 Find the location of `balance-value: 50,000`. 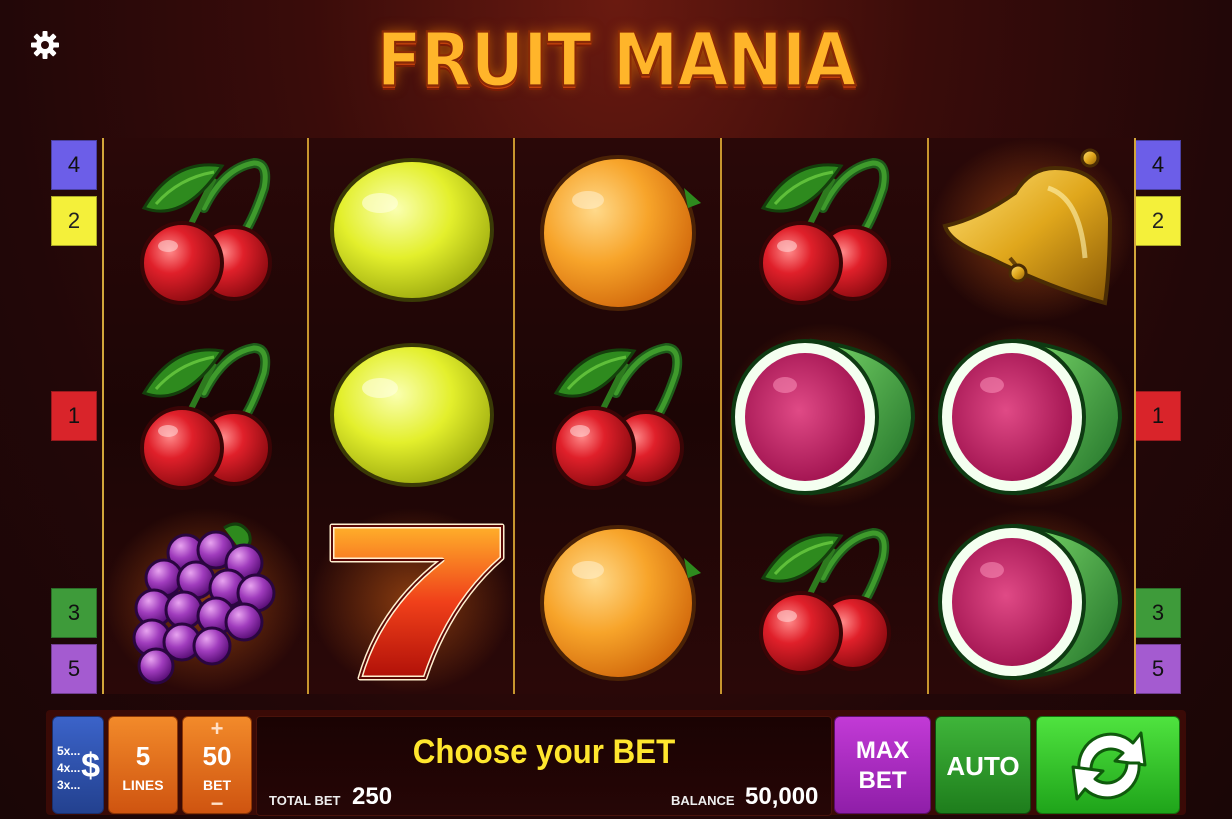

balance-value: 50,000 is located at coordinates (782, 796).